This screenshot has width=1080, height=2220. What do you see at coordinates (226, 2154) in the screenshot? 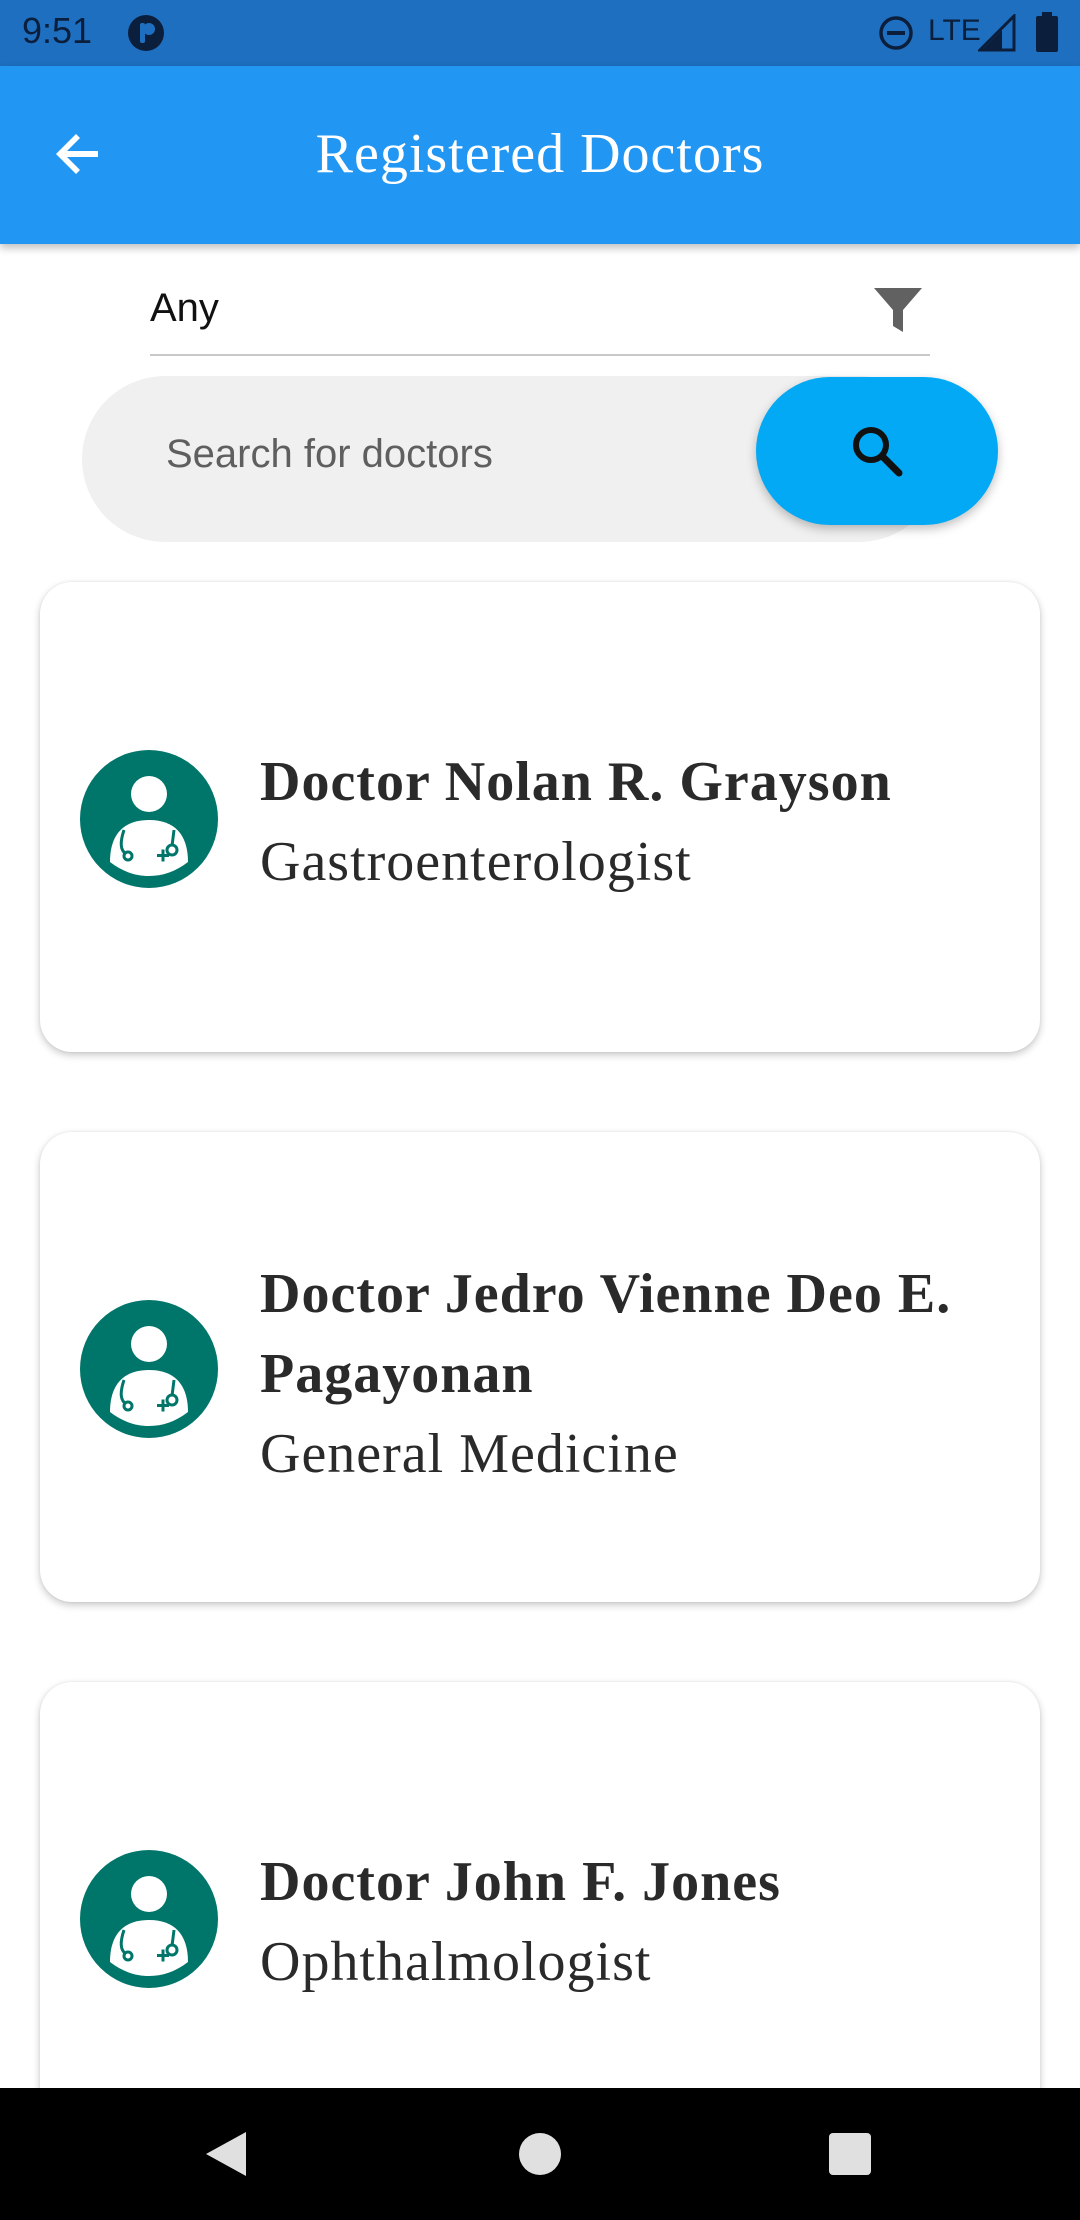
I see `nav-back-icon` at bounding box center [226, 2154].